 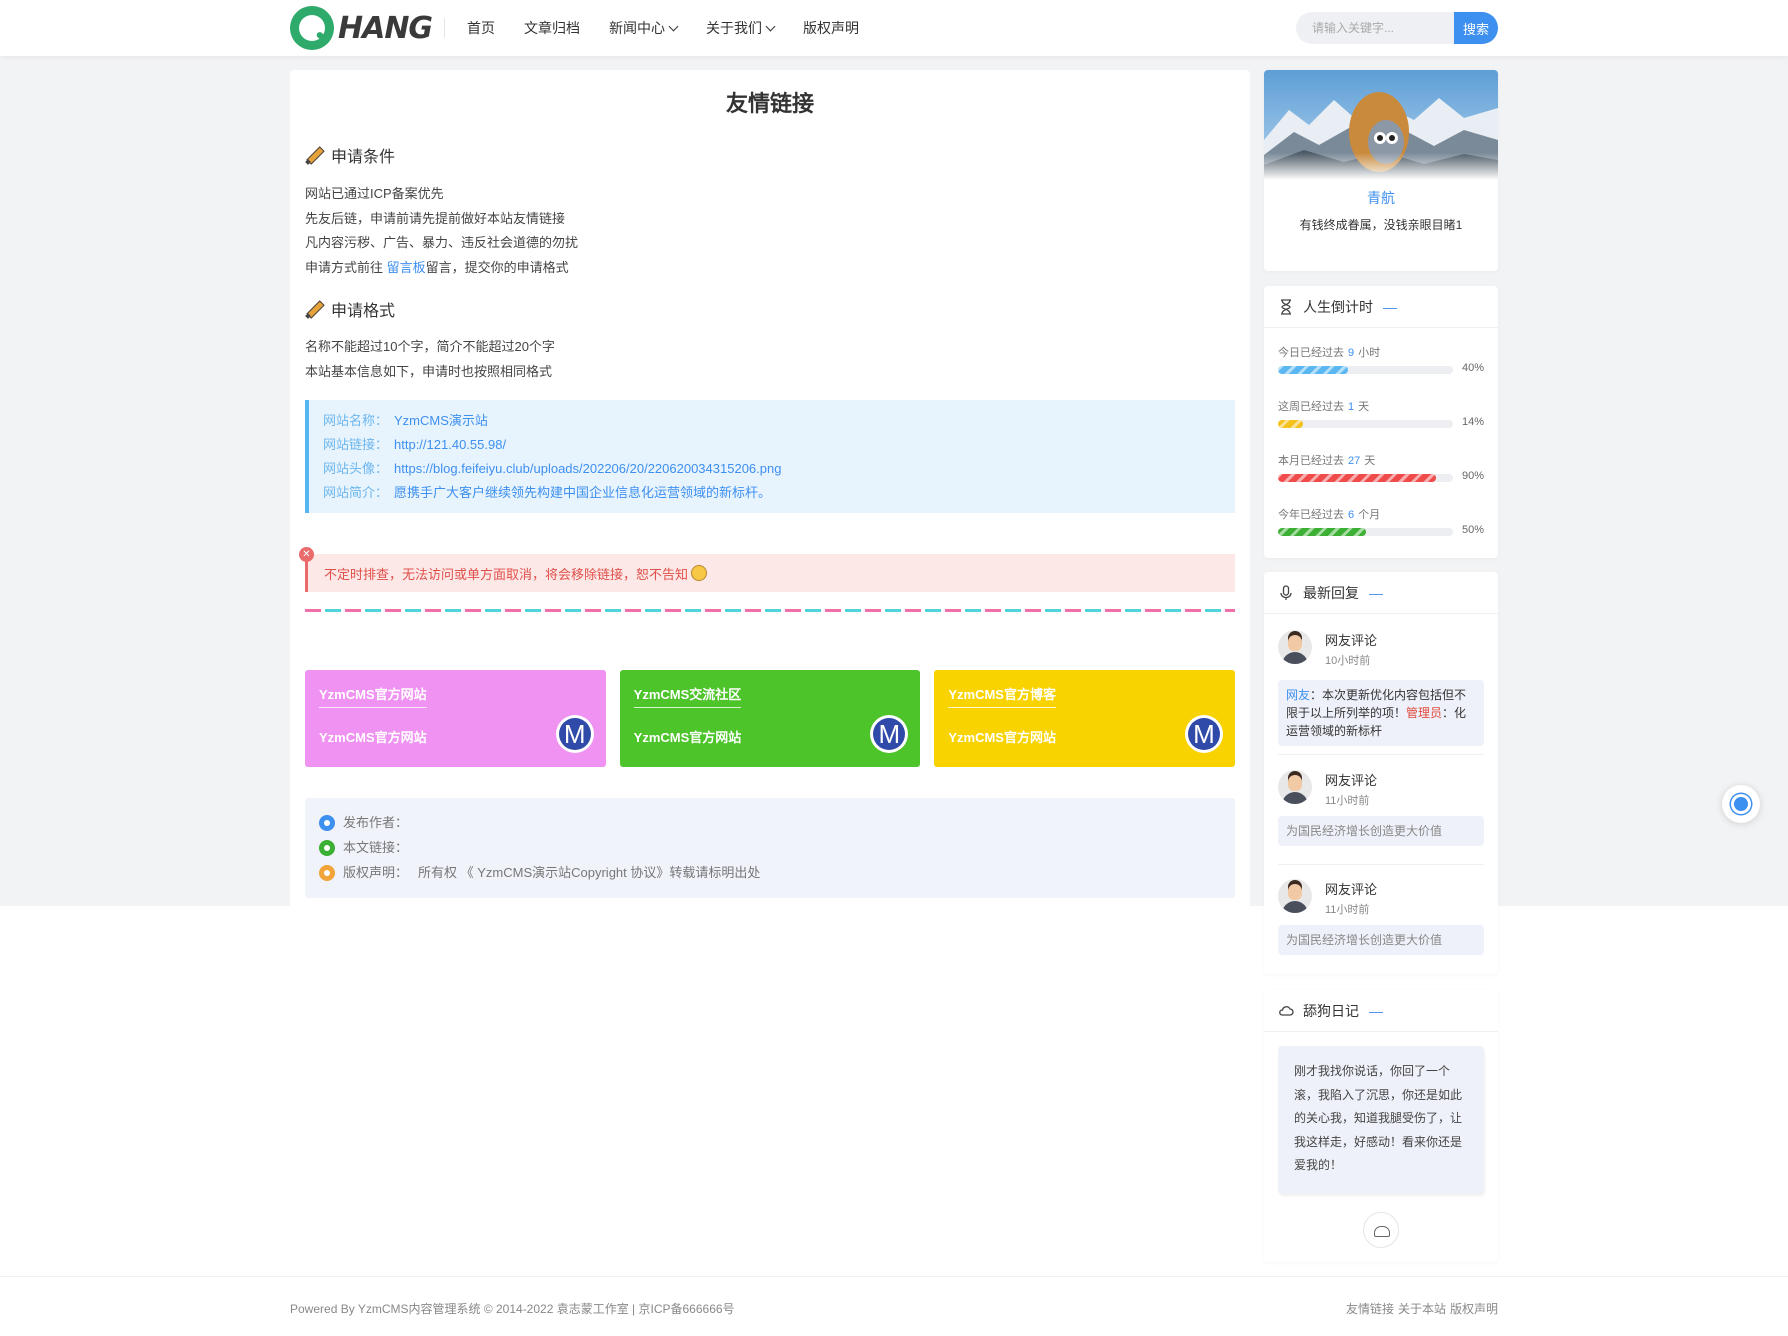 I want to click on cd-prefix: 本月已经过去, so click(x=1311, y=461).